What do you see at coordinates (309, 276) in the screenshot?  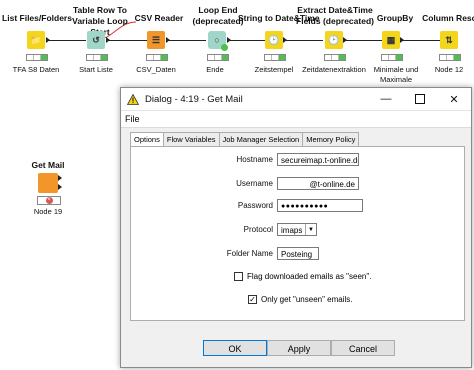 I see `flag-seen-label: Flag downloaded emails as "seen".` at bounding box center [309, 276].